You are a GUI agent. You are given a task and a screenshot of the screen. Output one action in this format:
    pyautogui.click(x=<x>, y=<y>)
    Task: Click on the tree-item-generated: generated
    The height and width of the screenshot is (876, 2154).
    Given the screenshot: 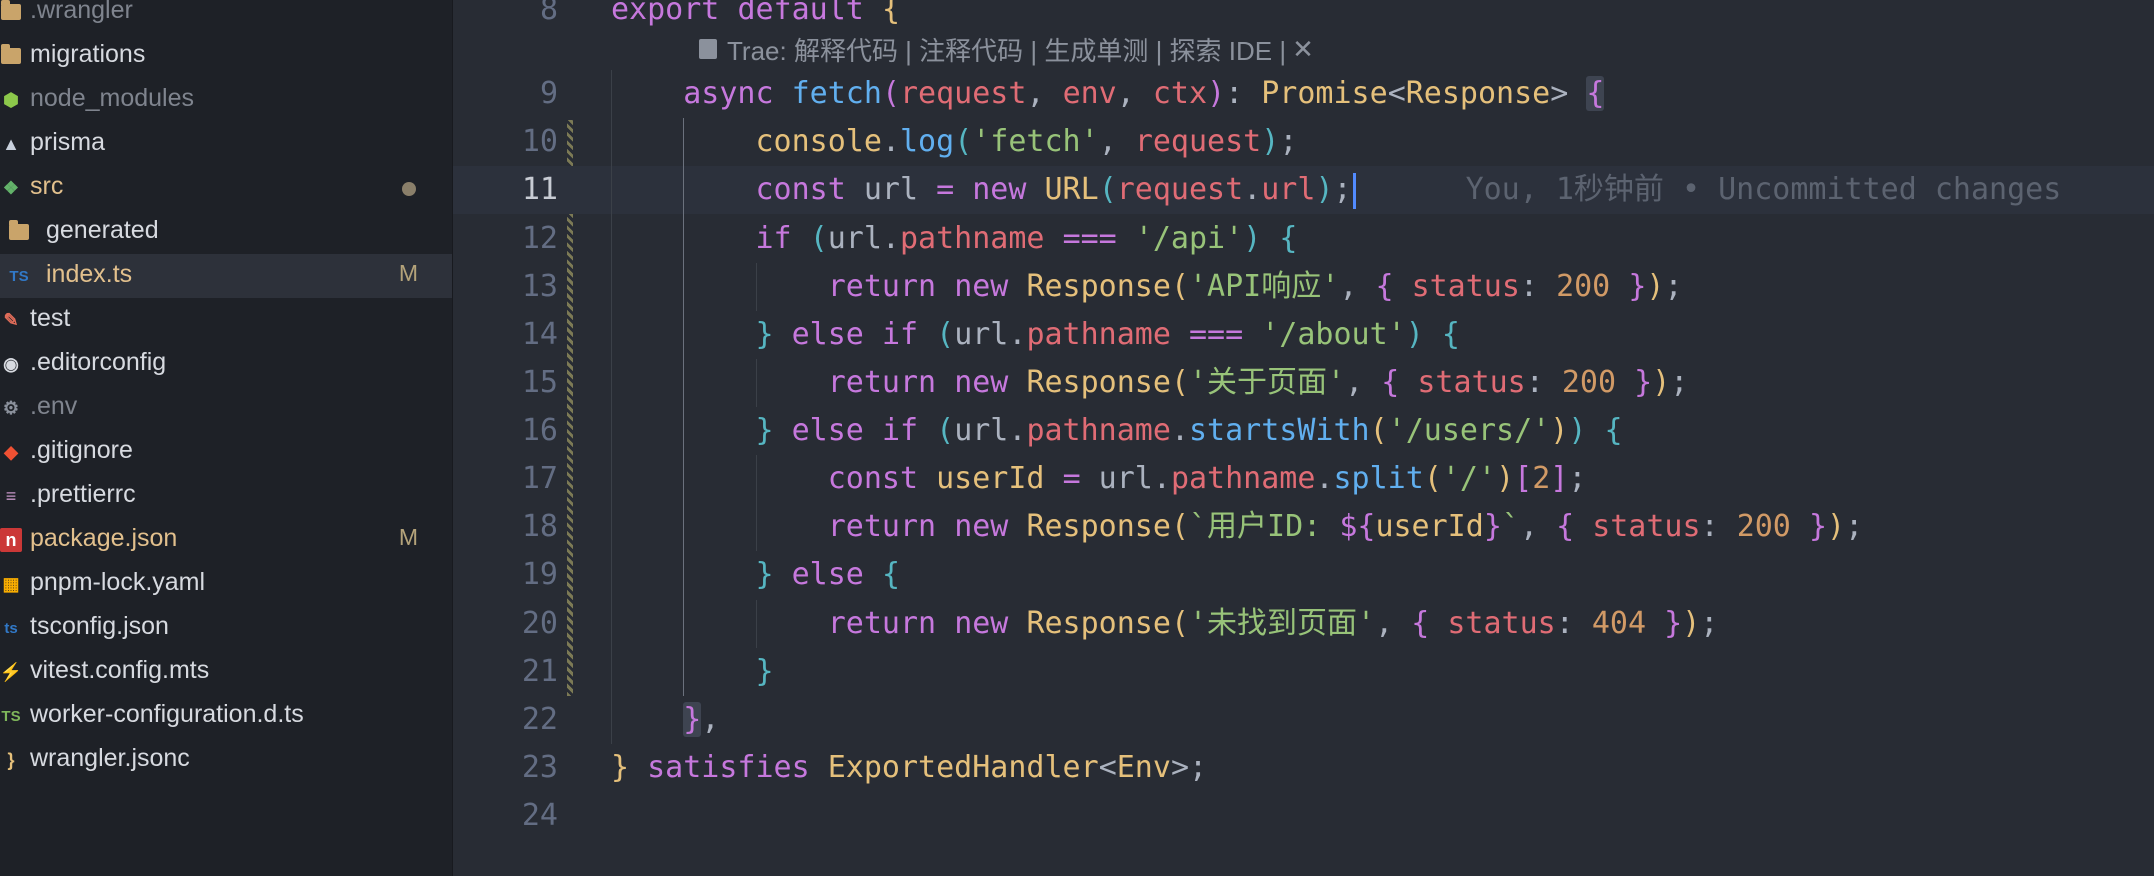 What is the action you would take?
    pyautogui.click(x=226, y=232)
    